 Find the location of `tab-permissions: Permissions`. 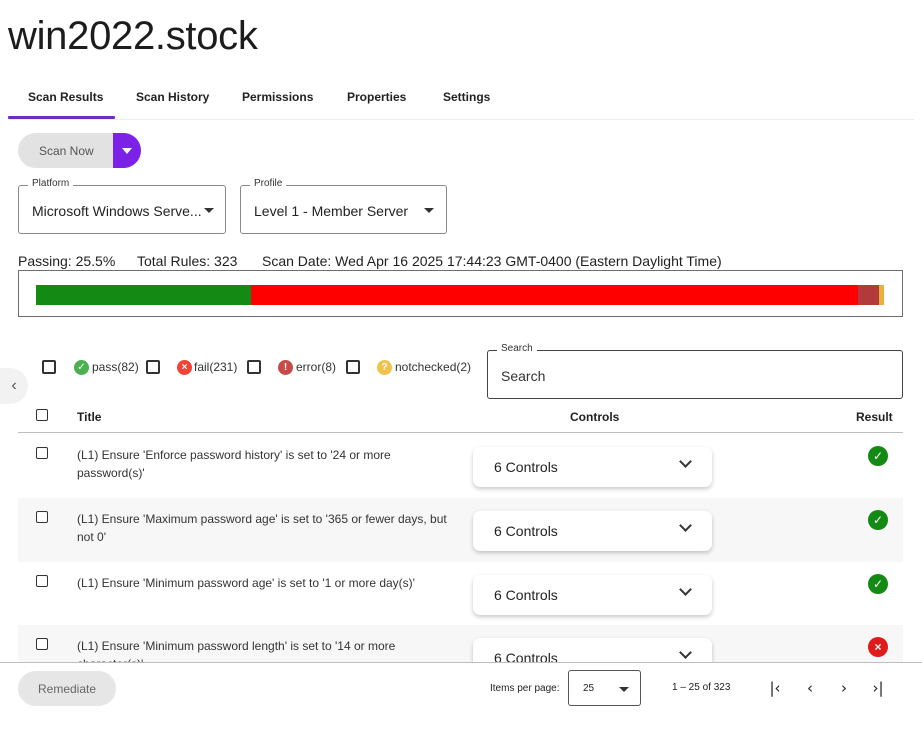

tab-permissions: Permissions is located at coordinates (277, 97).